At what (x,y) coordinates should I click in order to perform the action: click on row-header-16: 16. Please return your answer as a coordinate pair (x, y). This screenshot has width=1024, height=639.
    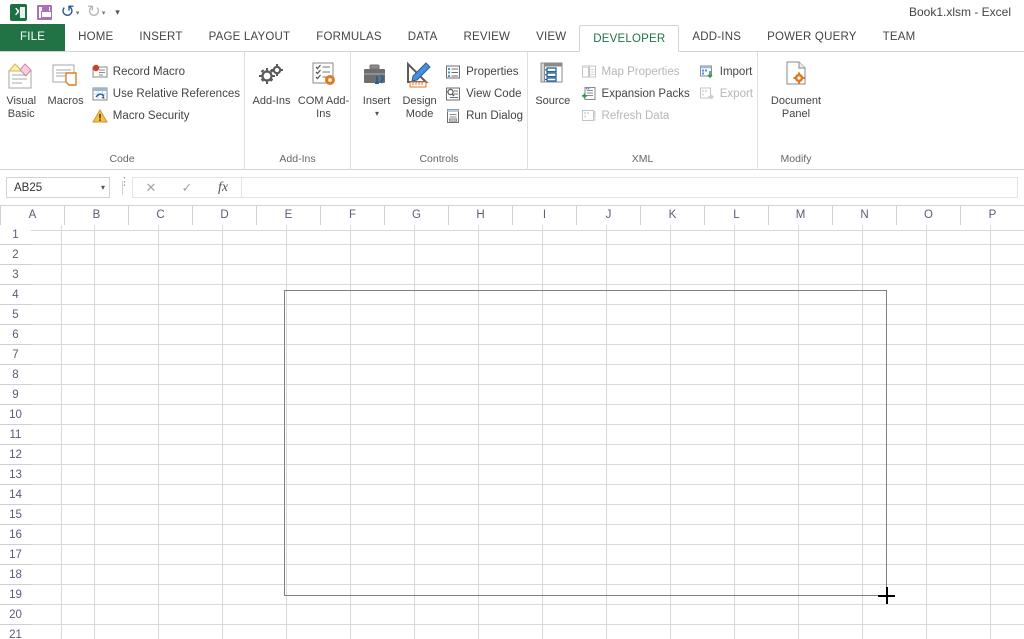
    Looking at the image, I should click on (15, 535).